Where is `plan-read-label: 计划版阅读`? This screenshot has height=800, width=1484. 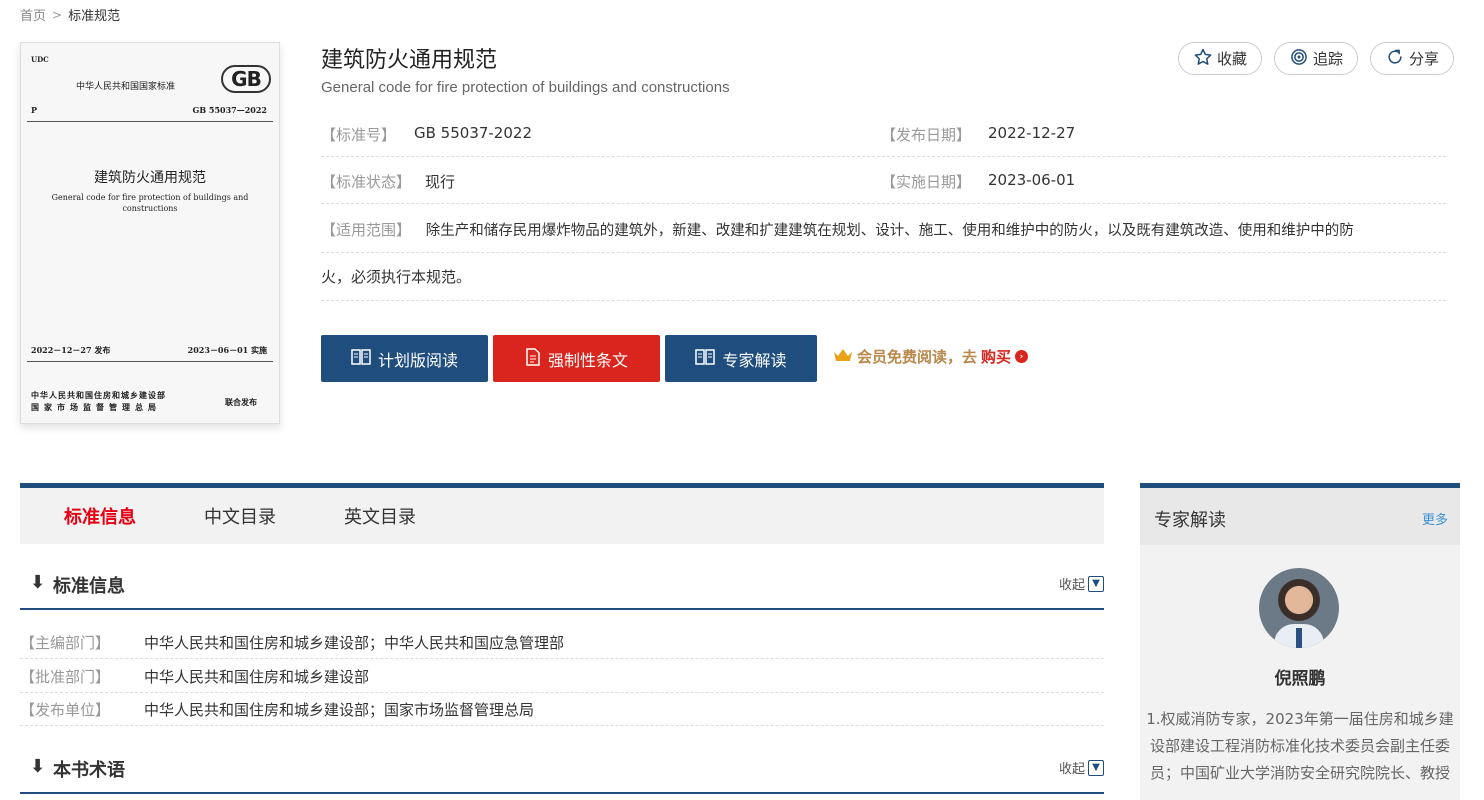 plan-read-label: 计划版阅读 is located at coordinates (417, 360).